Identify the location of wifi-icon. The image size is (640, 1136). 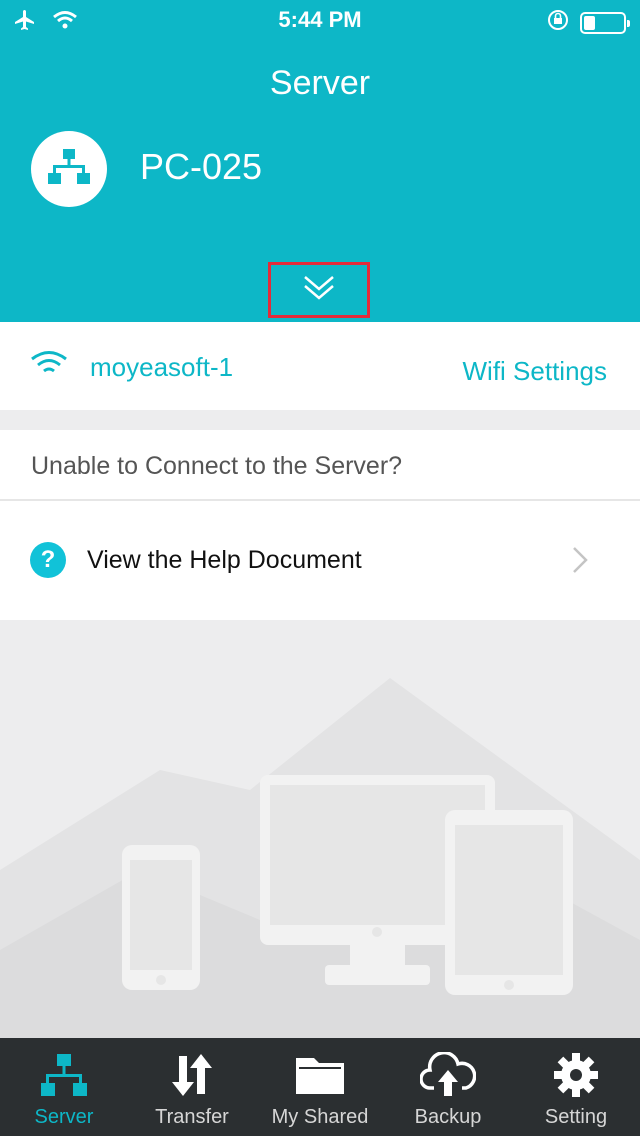
(49, 366).